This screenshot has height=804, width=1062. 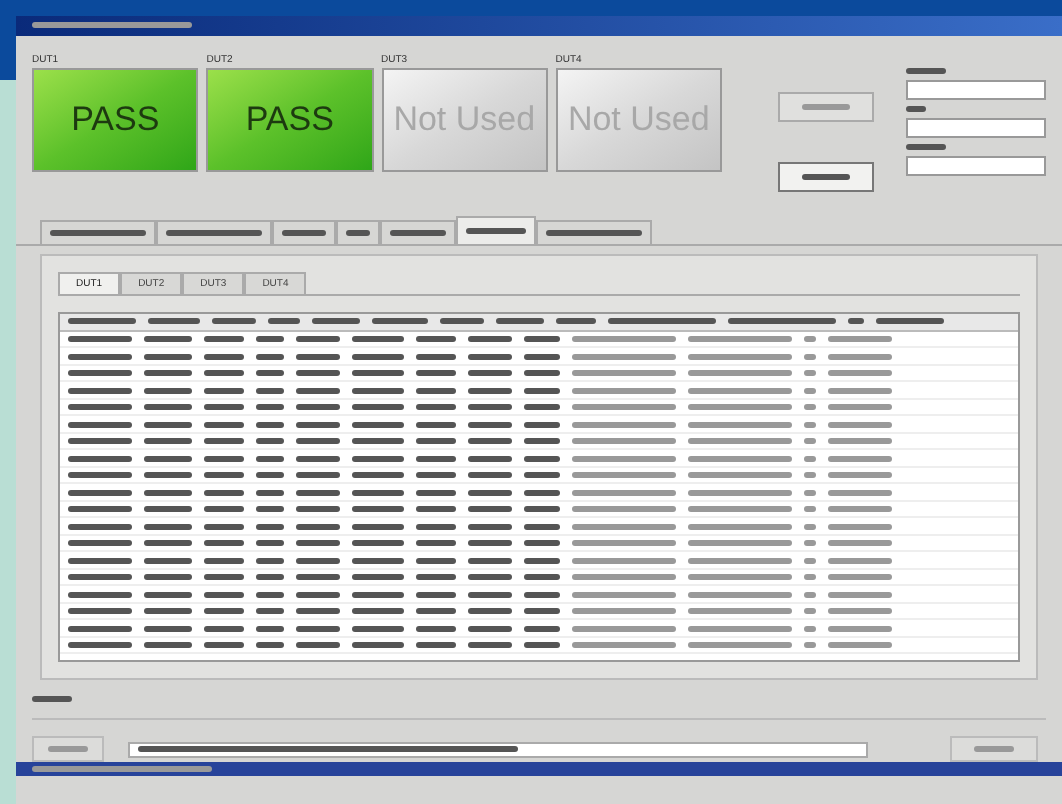 What do you see at coordinates (498, 749) in the screenshot?
I see `path-field` at bounding box center [498, 749].